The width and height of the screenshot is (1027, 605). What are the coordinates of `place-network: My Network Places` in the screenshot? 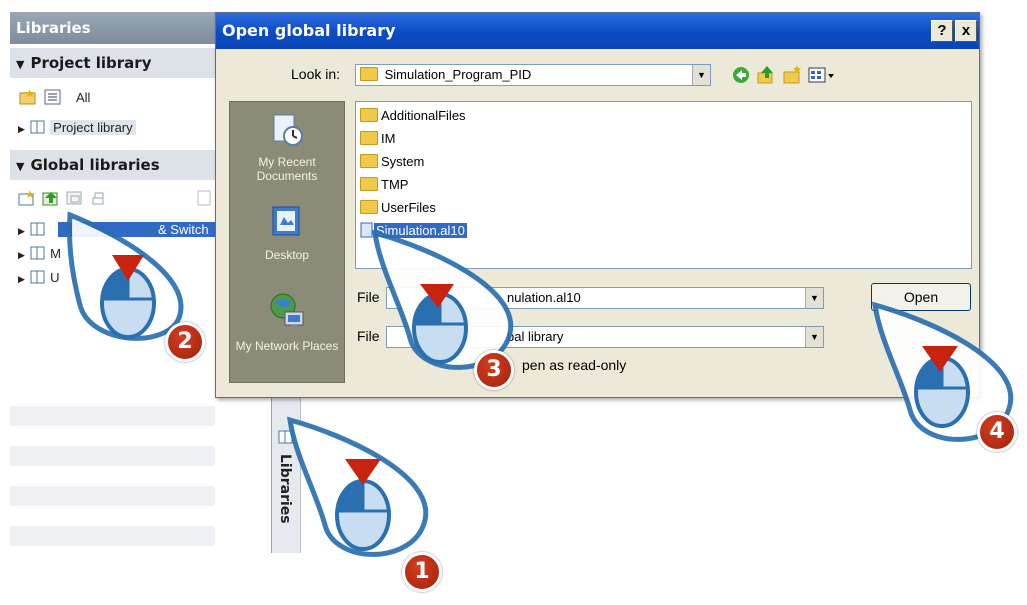 It's located at (287, 322).